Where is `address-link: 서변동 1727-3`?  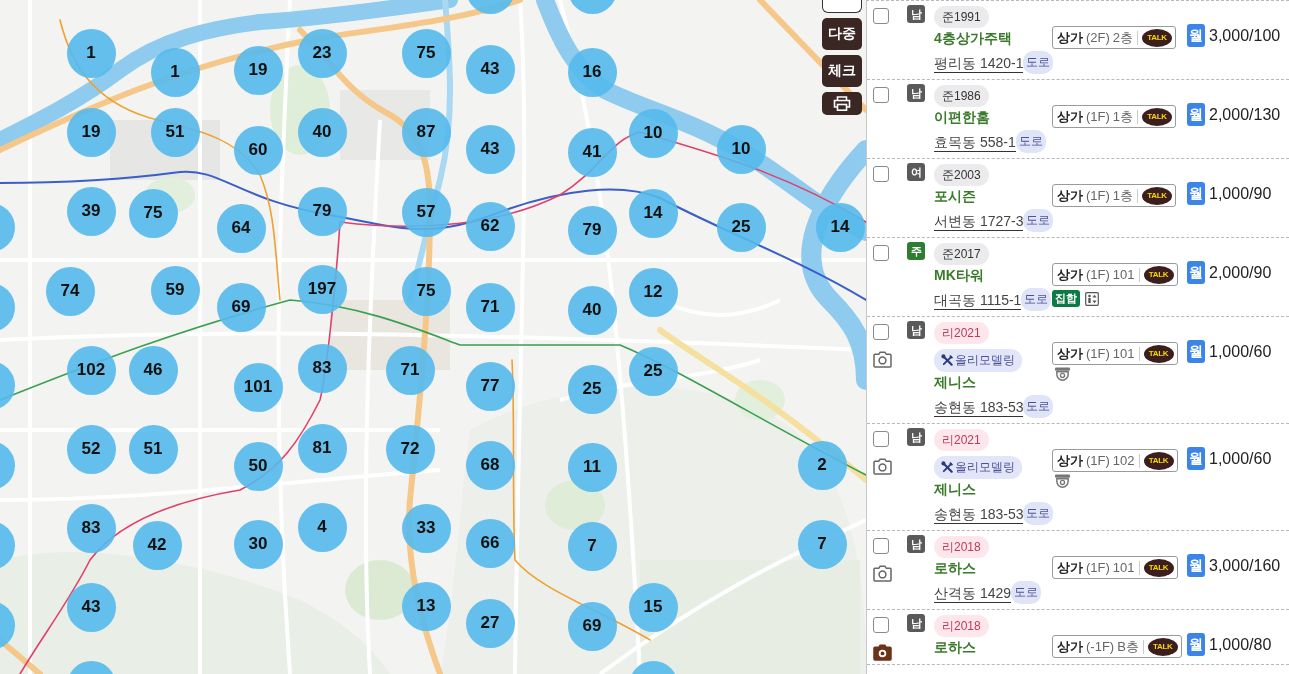
address-link: 서변동 1727-3 is located at coordinates (979, 221).